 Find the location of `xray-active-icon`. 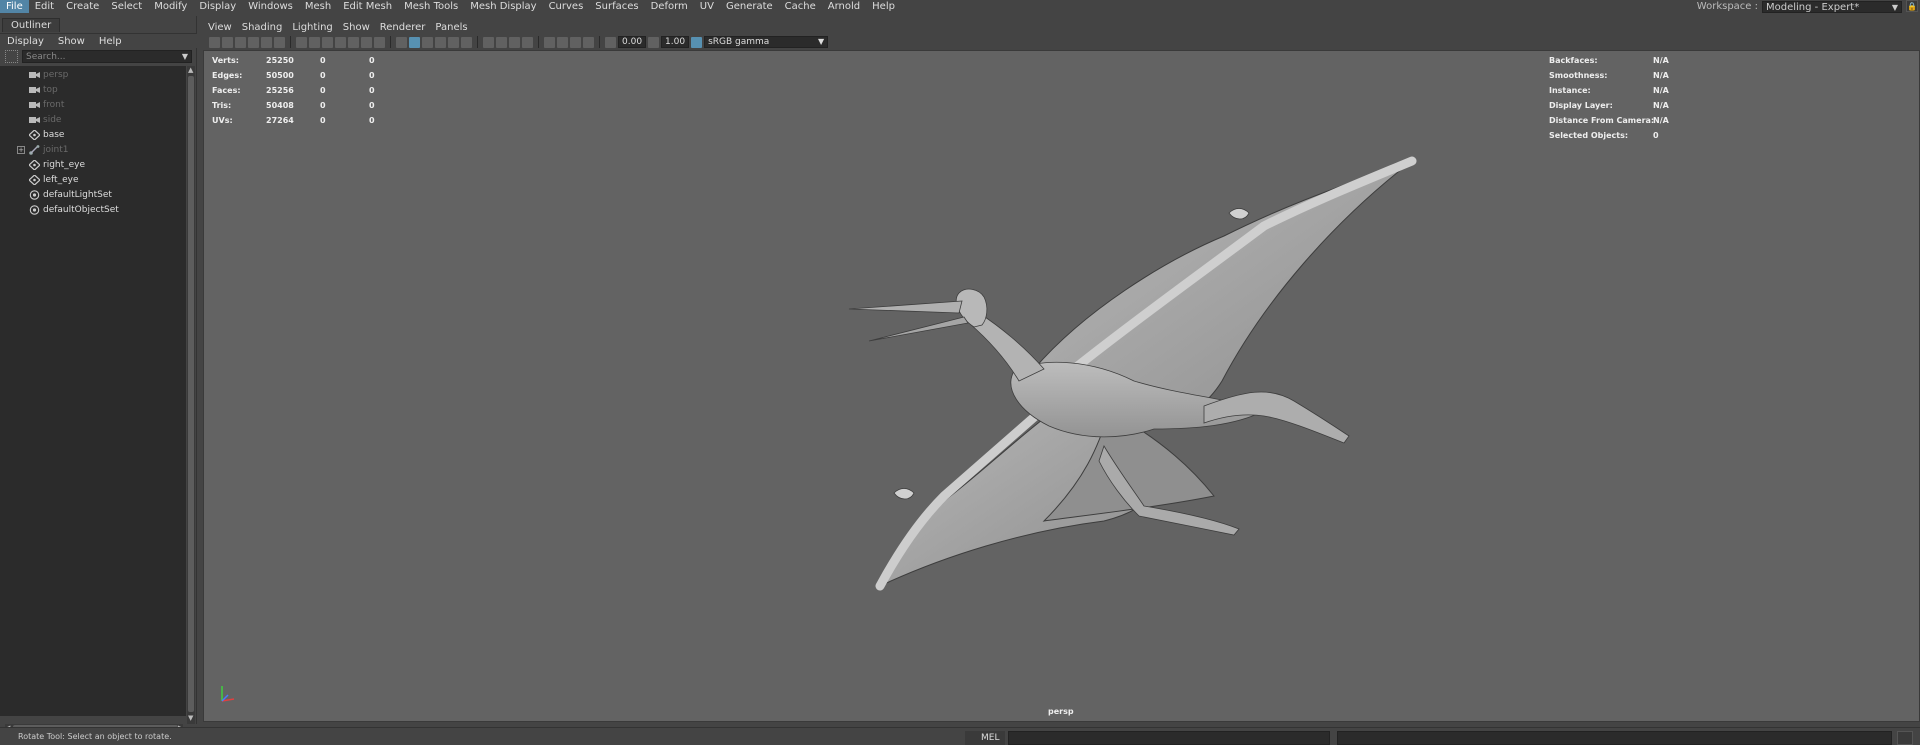

xray-active-icon is located at coordinates (588, 42).